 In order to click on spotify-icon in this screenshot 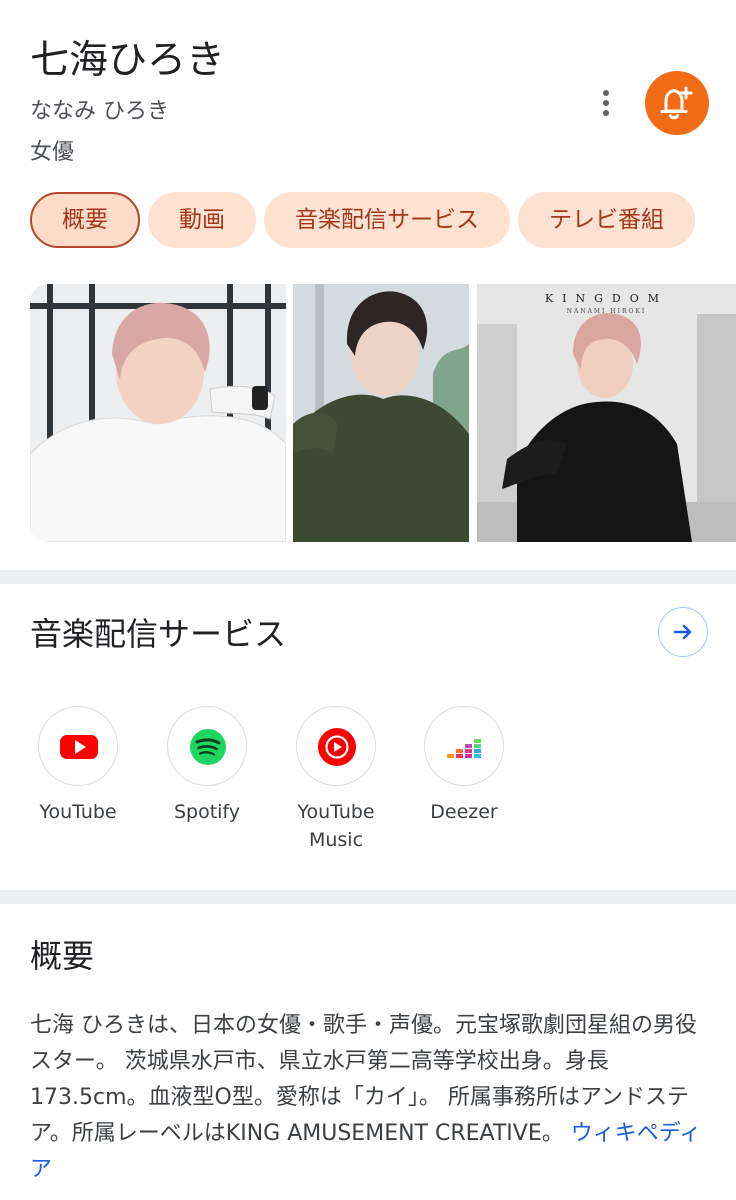, I will do `click(208, 747)`.